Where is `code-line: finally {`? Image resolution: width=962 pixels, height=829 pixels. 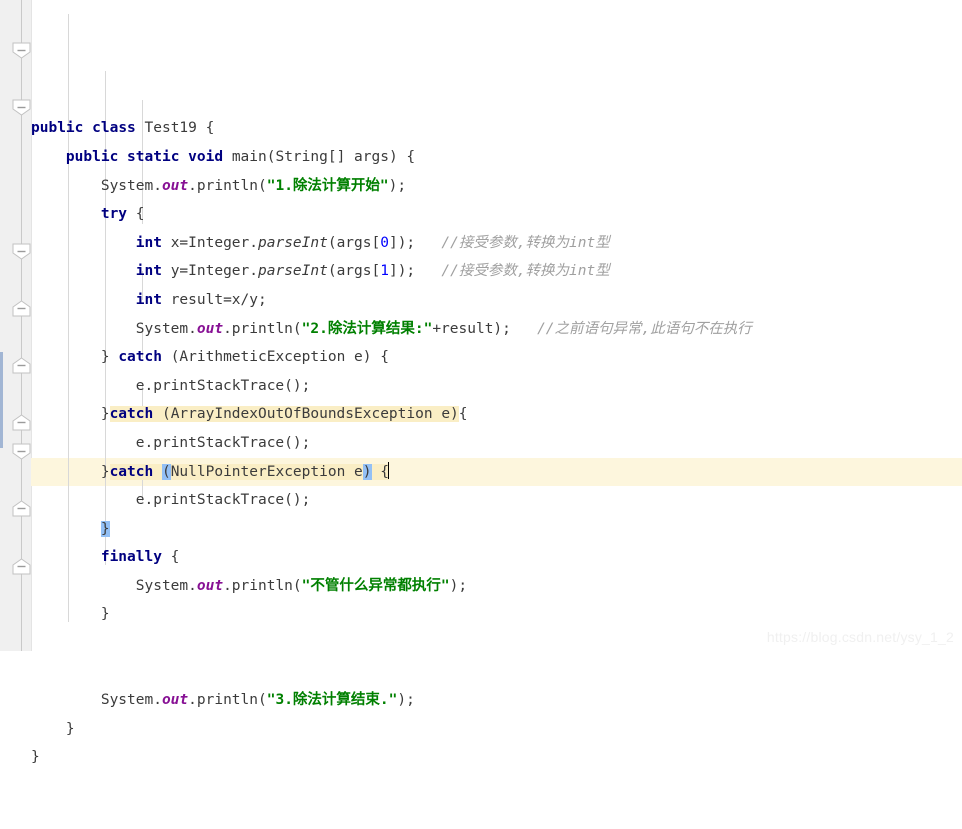
code-line: finally { is located at coordinates (496, 557).